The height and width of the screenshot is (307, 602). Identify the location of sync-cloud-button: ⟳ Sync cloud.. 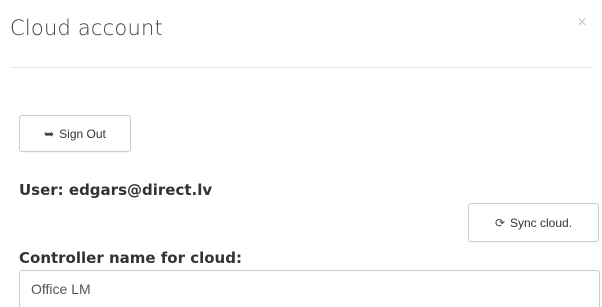
(533, 222).